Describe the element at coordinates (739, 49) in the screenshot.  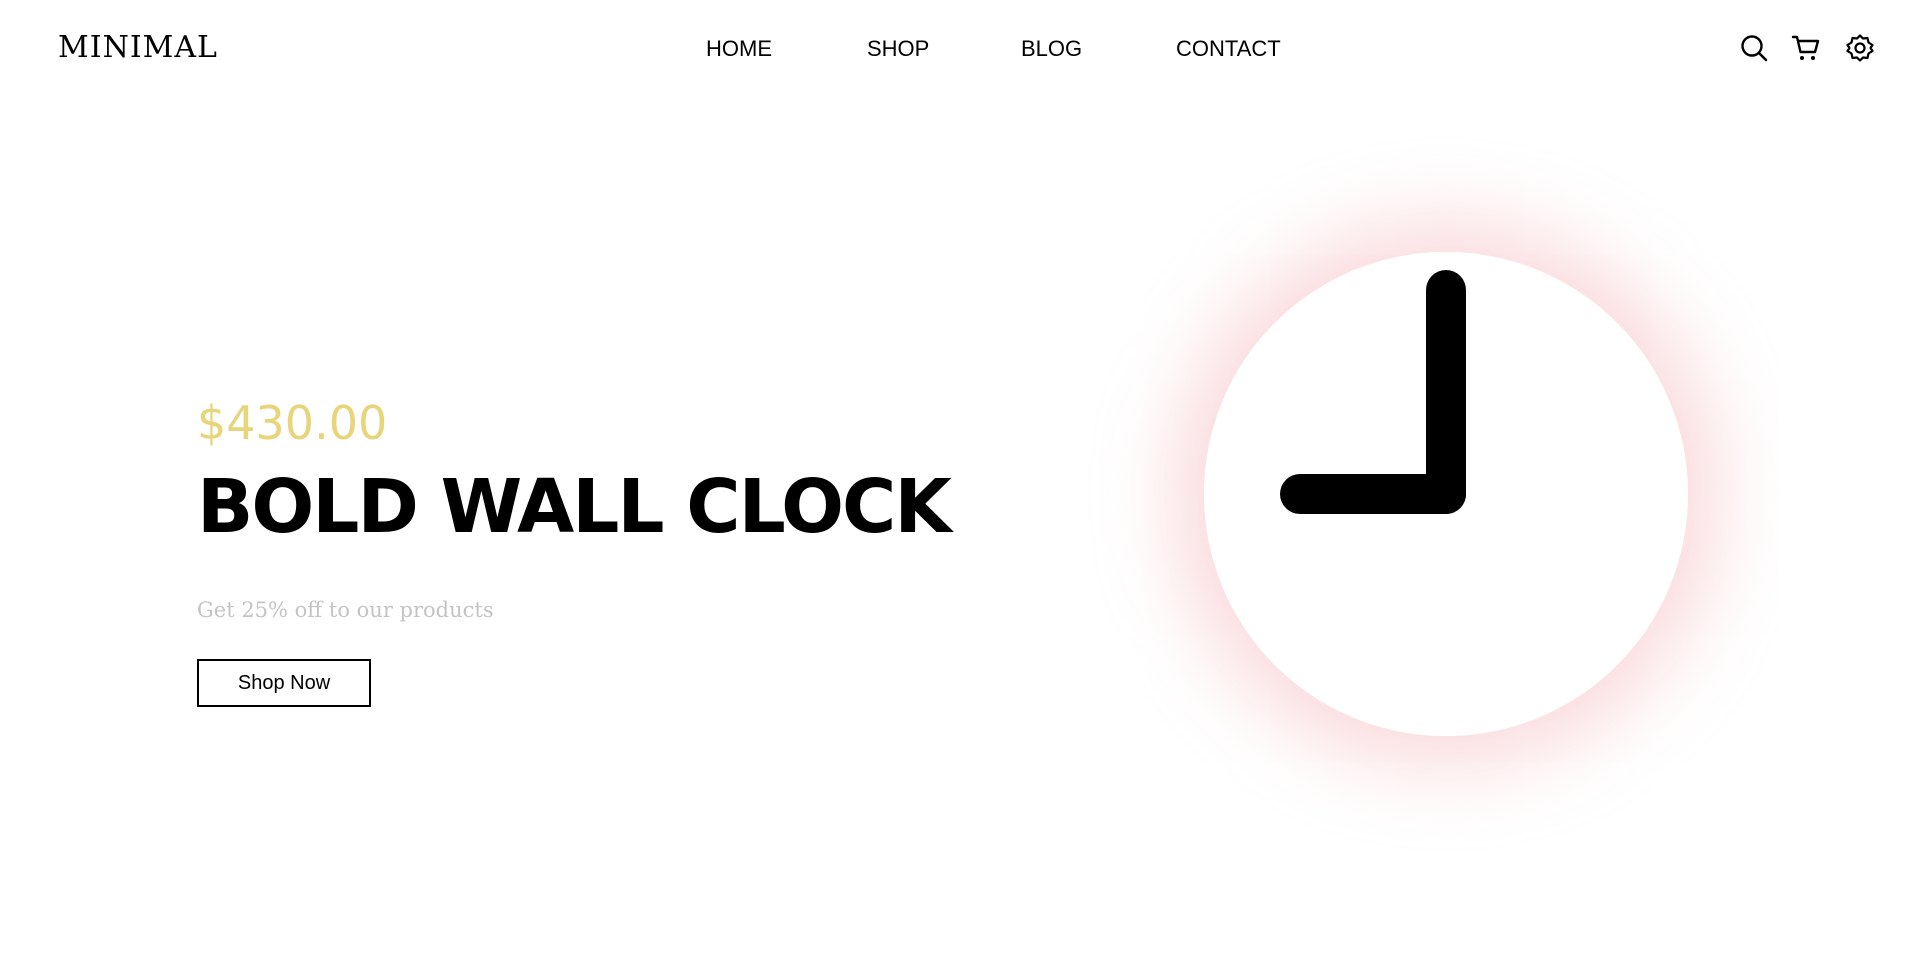
I see `nav-home: HOME` at that location.